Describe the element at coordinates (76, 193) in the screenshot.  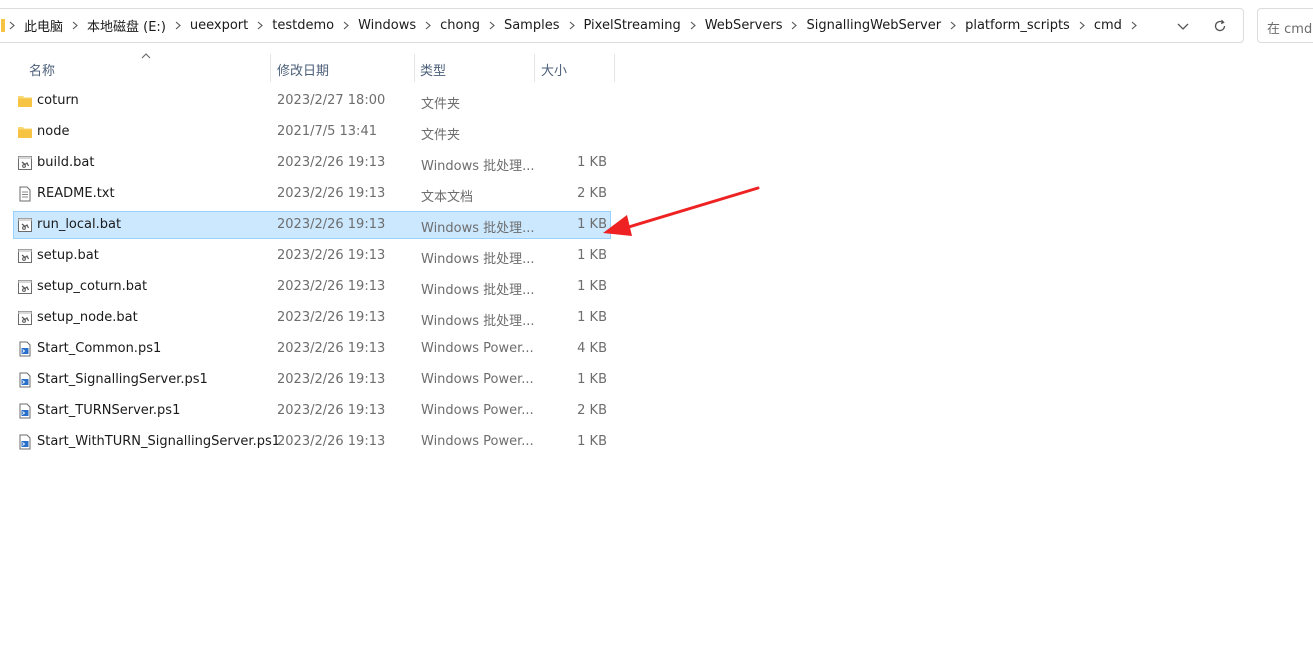
I see `file-name: README.txt` at that location.